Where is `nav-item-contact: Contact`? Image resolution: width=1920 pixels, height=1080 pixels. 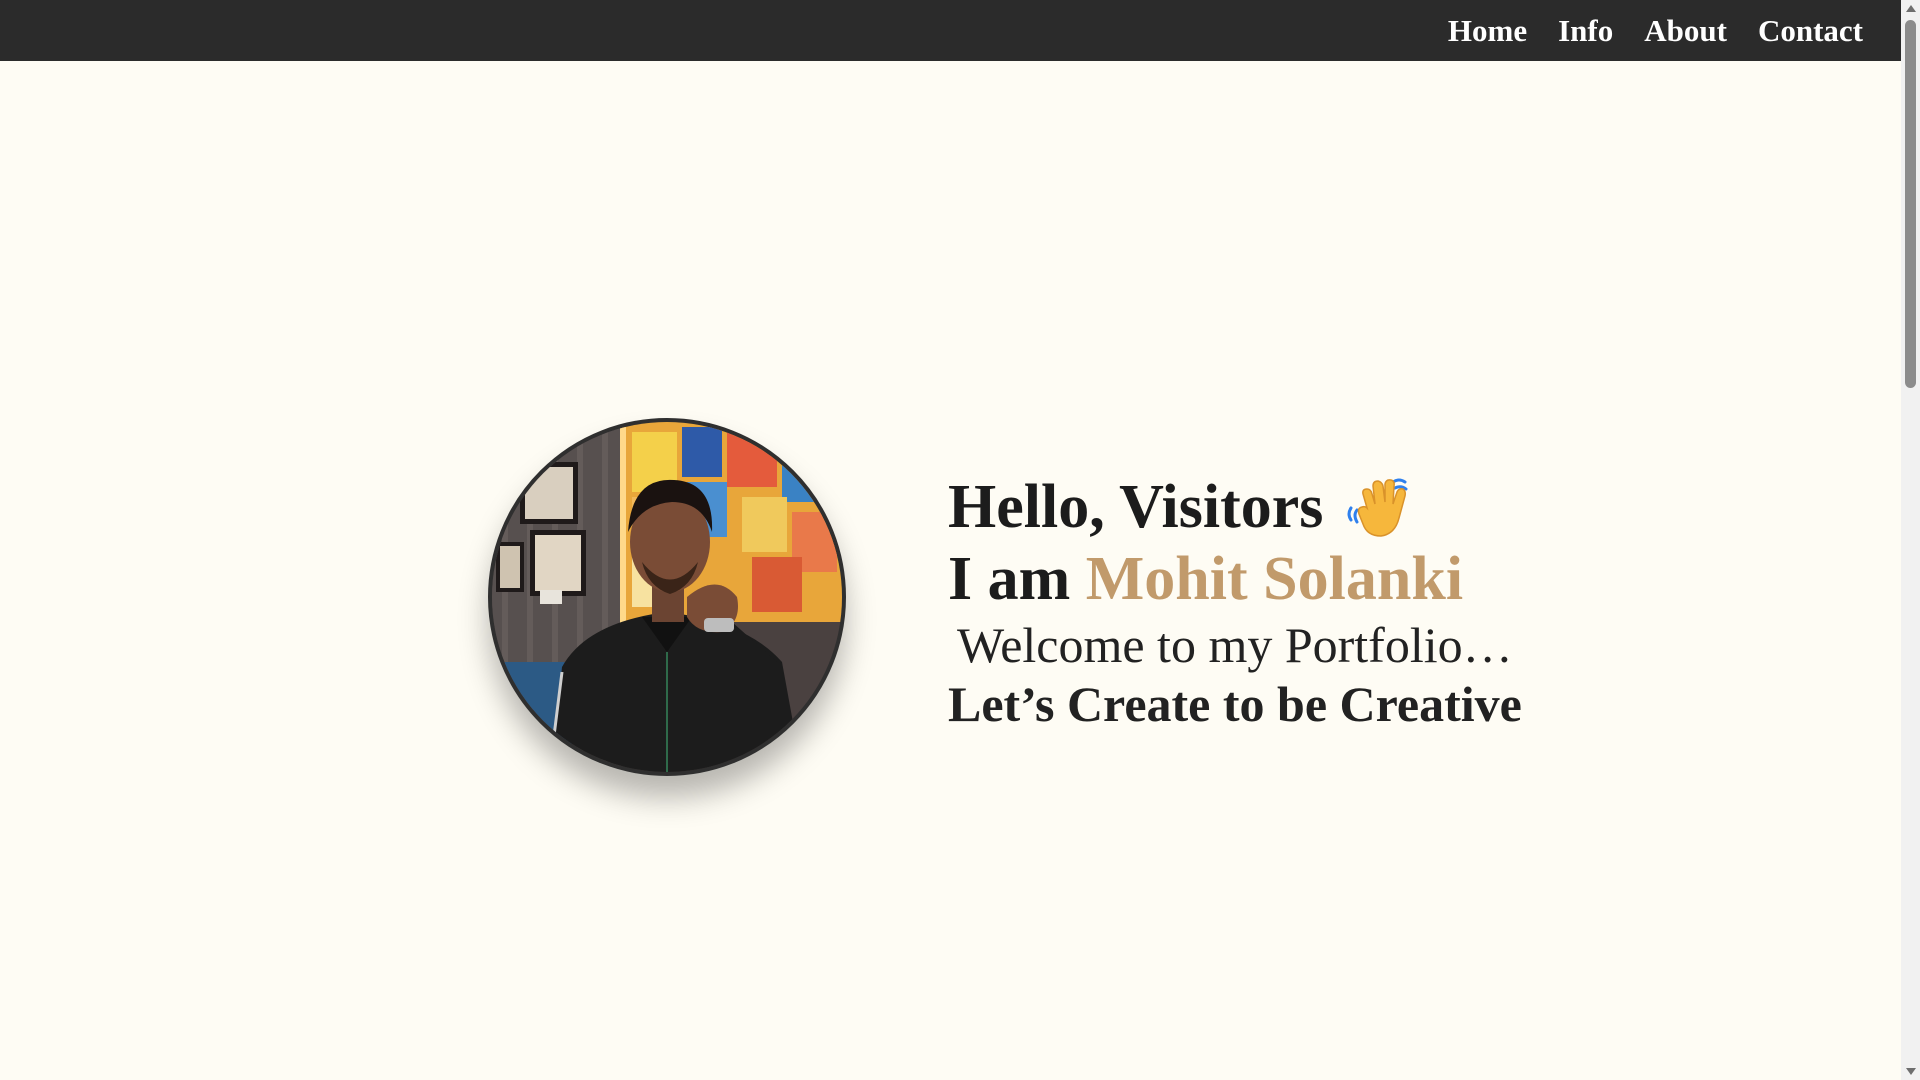 nav-item-contact: Contact is located at coordinates (1810, 30).